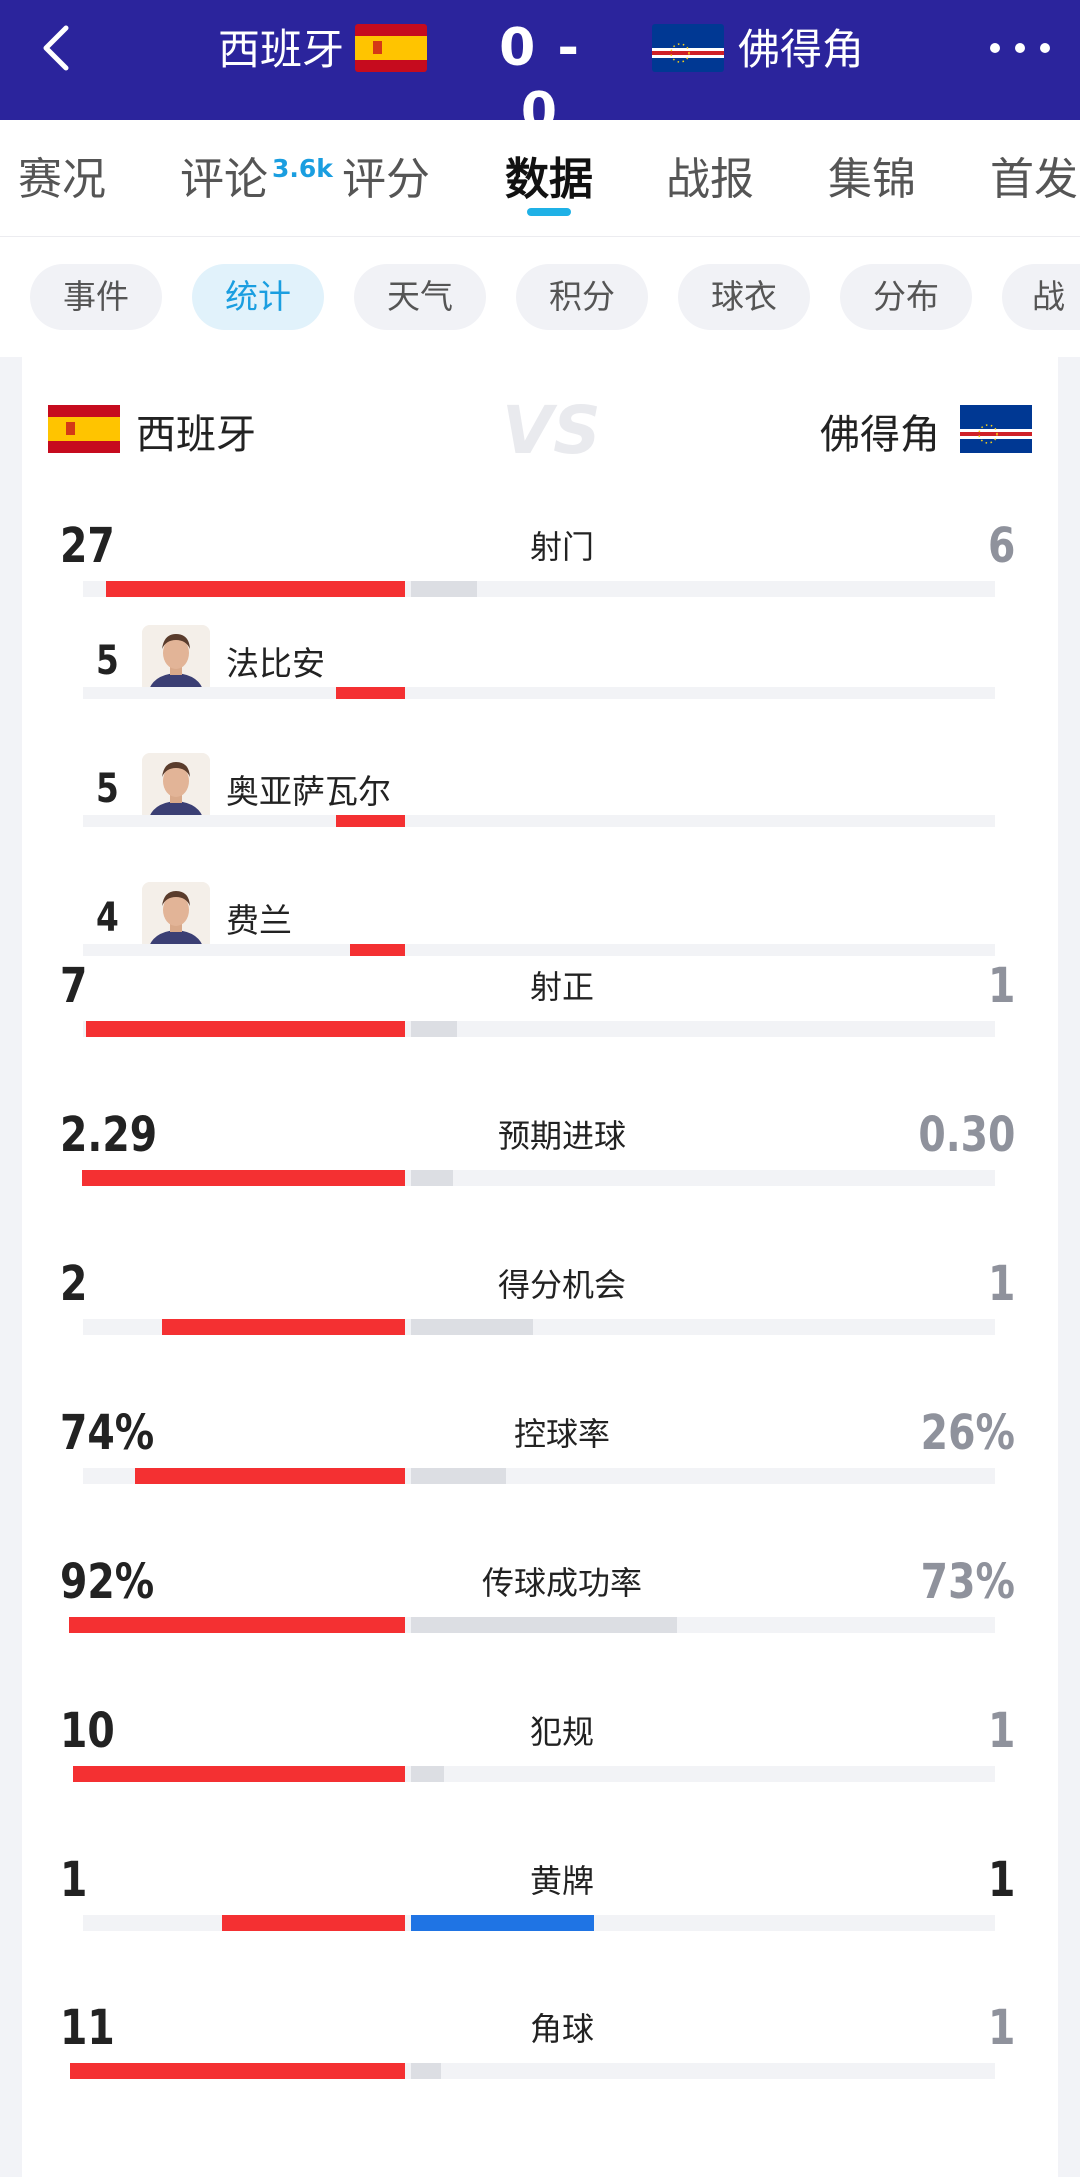 The height and width of the screenshot is (2177, 1080). I want to click on main-tabs: 赛况 评论 3.6k 评分 数据 战报 集锦 首发, so click(540, 178).